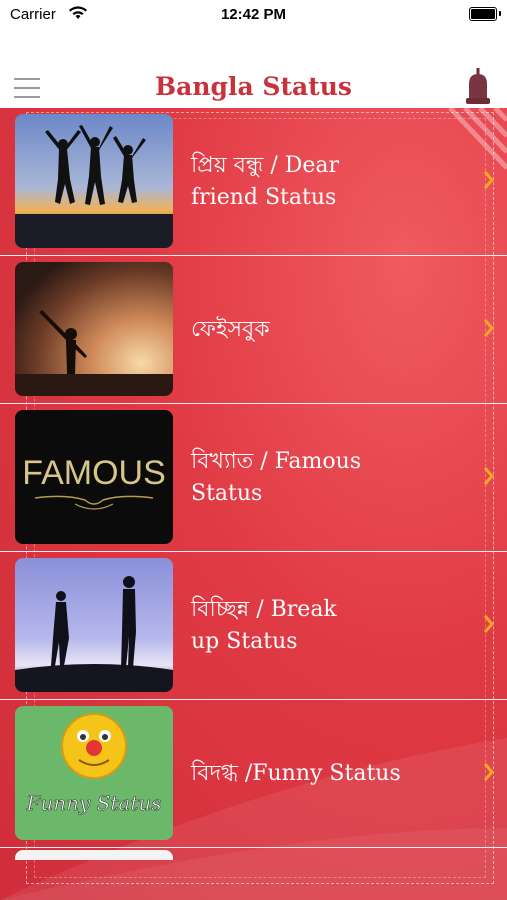 This screenshot has width=507, height=900. Describe the element at coordinates (478, 88) in the screenshot. I see `bell-icon` at that location.